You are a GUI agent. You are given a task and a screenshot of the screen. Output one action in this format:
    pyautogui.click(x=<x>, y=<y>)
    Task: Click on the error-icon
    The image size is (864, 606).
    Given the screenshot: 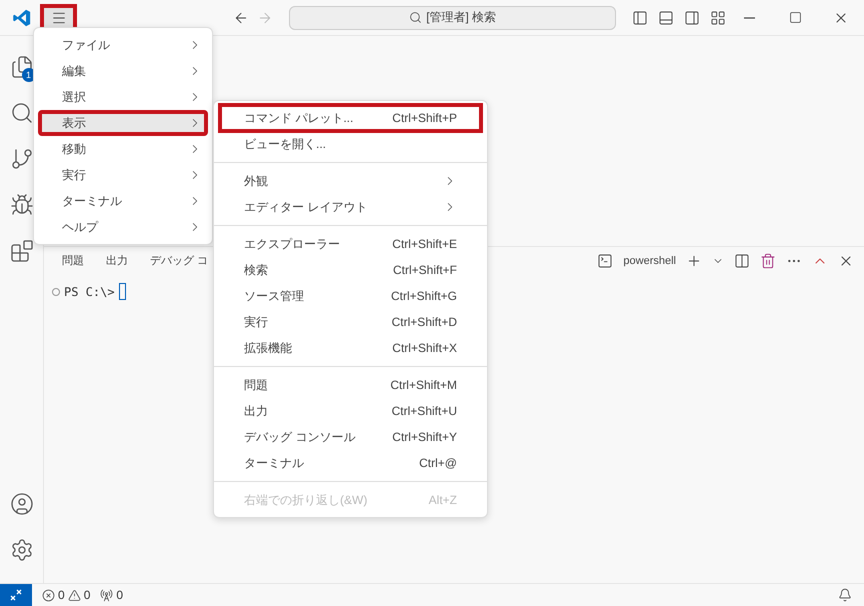 What is the action you would take?
    pyautogui.click(x=48, y=595)
    